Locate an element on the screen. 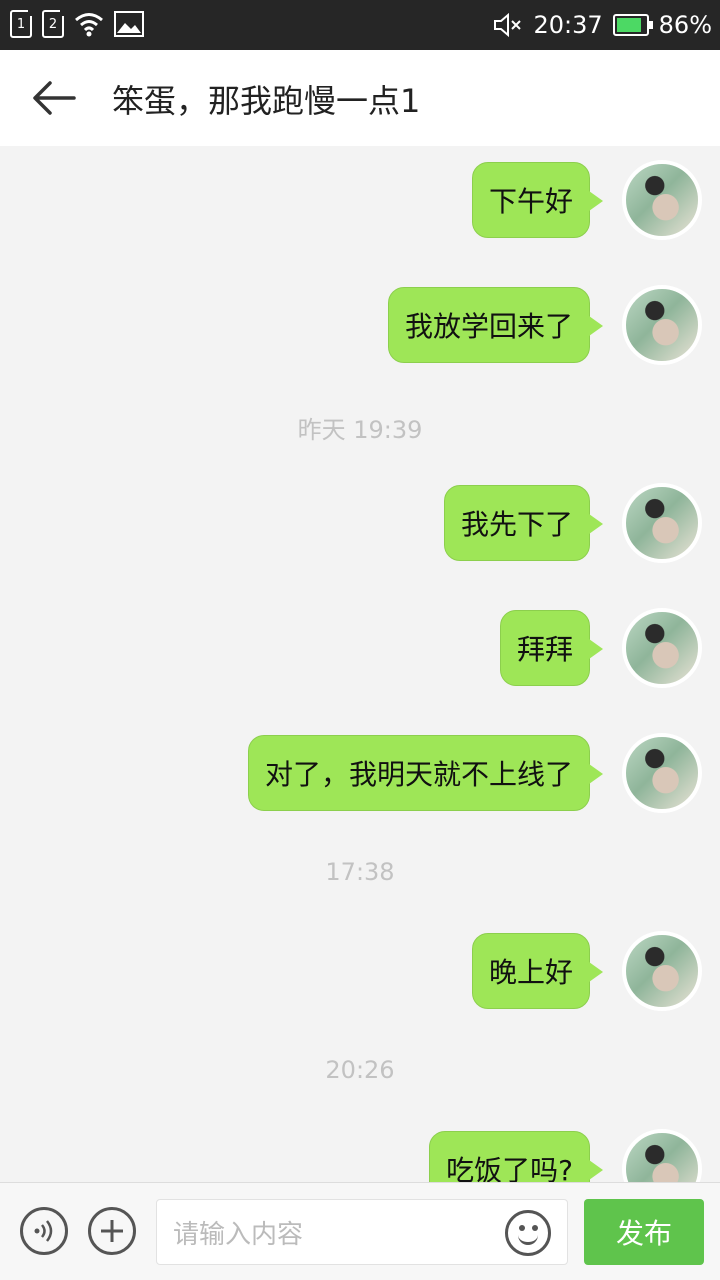 The width and height of the screenshot is (720, 1280). sim1-icon: 1 is located at coordinates (22, 24).